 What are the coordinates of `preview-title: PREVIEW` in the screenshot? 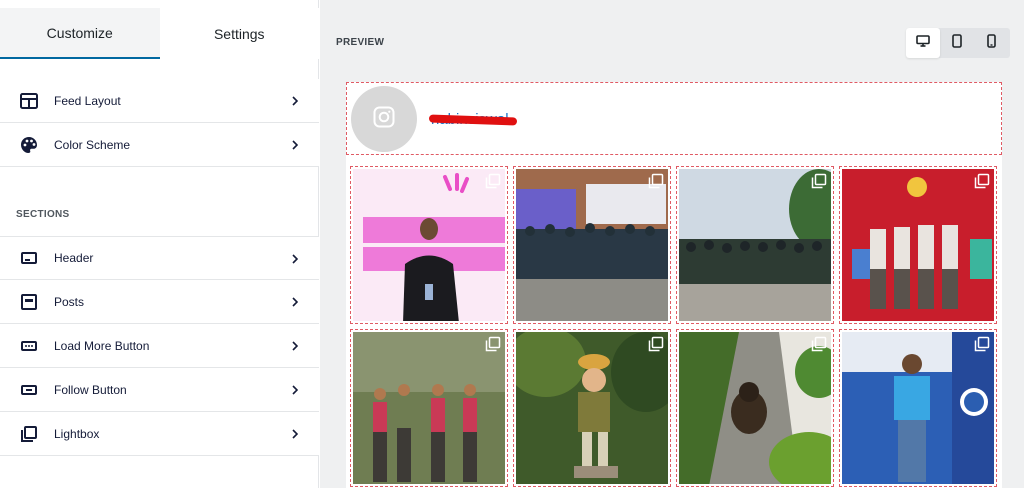 It's located at (360, 42).